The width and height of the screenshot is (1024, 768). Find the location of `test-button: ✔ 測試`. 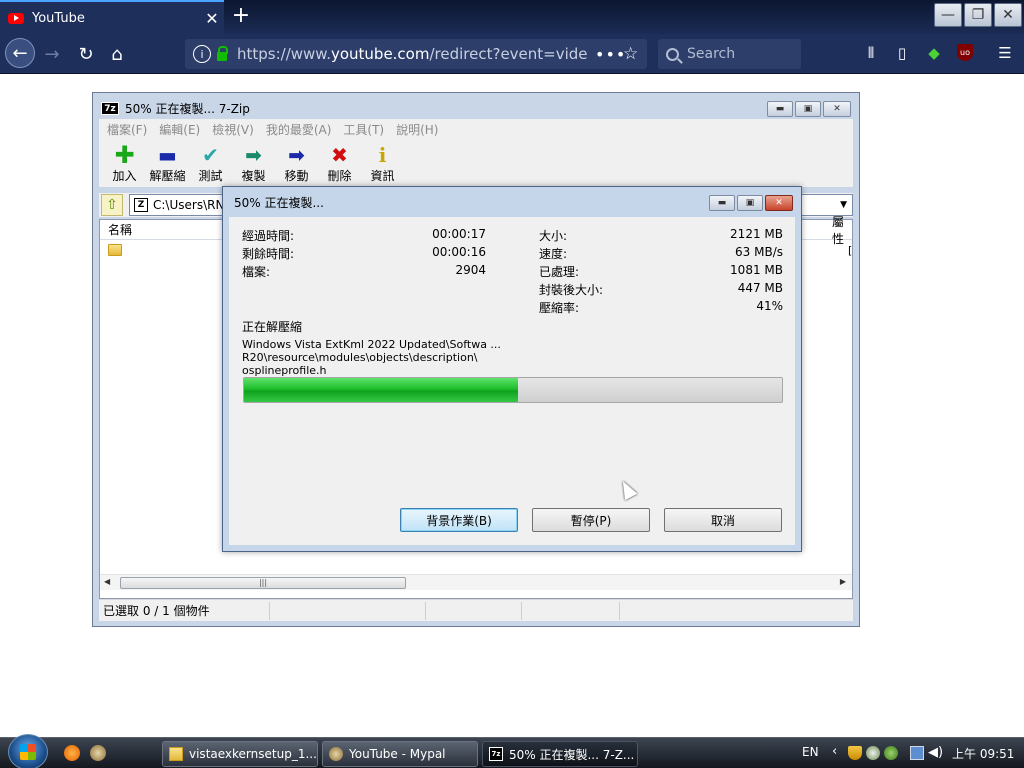

test-button: ✔ 測試 is located at coordinates (210, 163).